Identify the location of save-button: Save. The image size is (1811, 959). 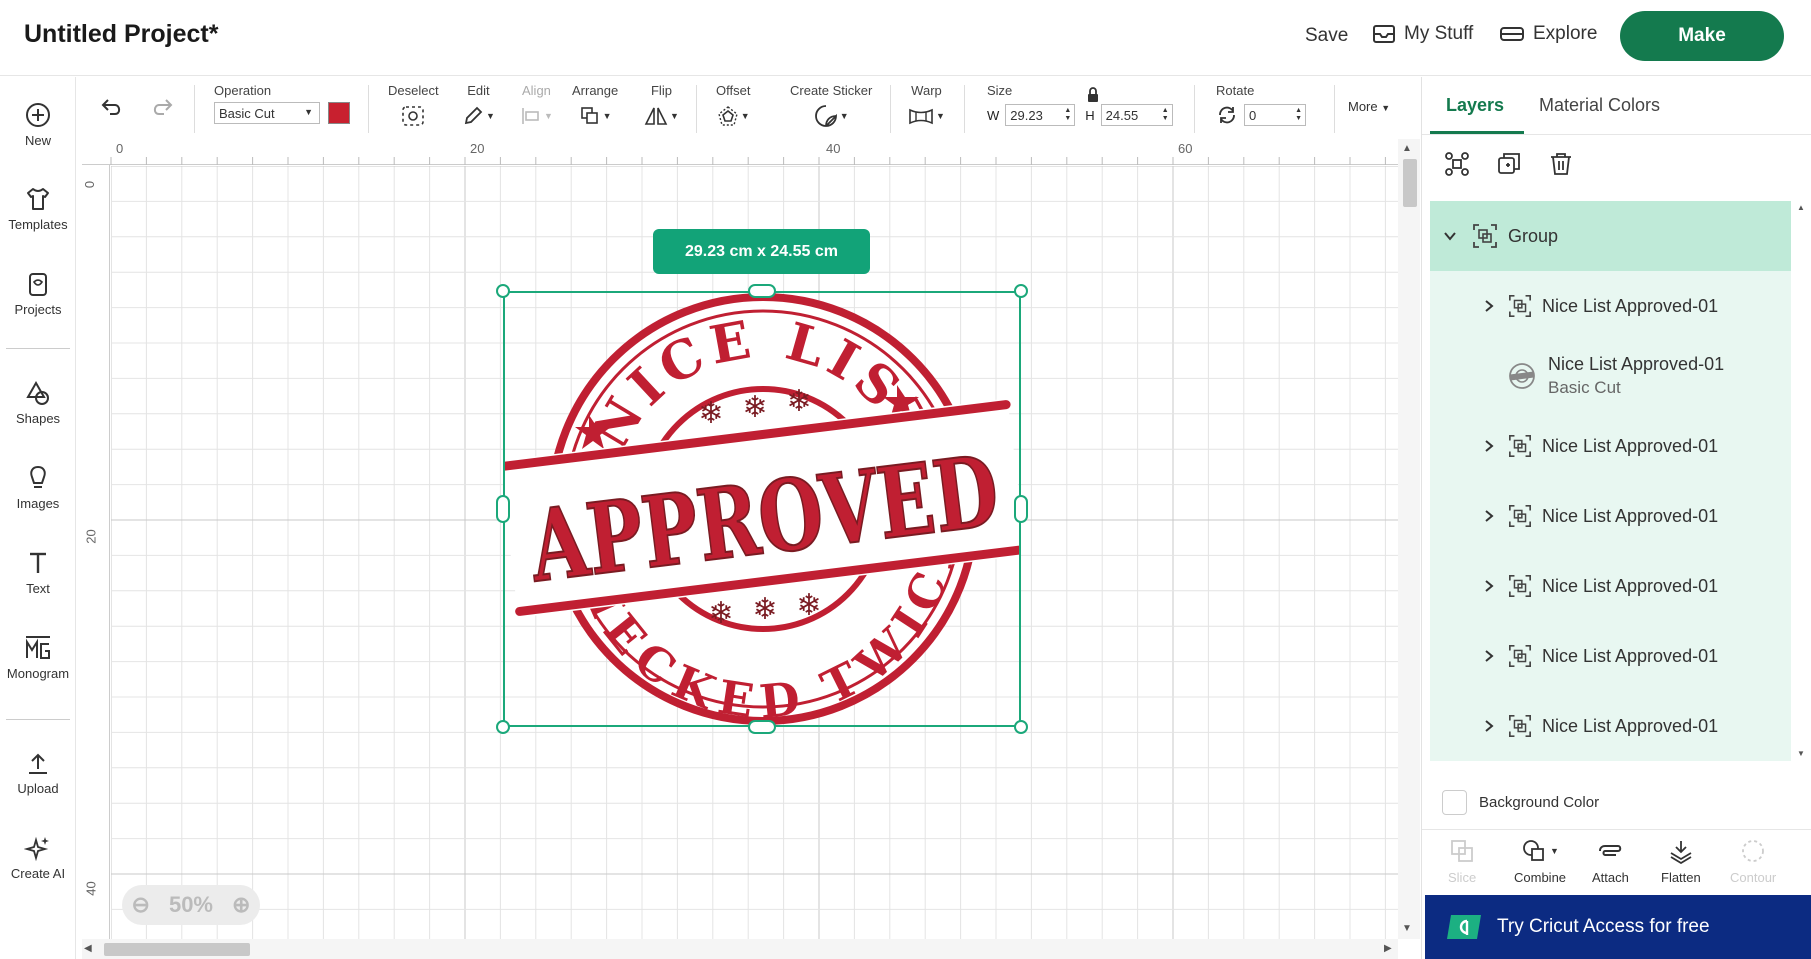
(1326, 36).